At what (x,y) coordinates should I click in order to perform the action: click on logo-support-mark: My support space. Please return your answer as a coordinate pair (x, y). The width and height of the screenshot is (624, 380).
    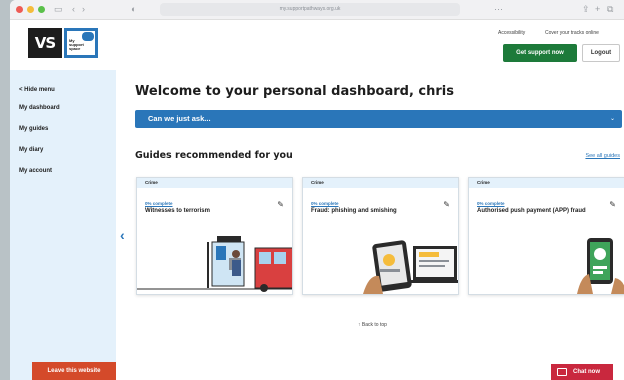
    Looking at the image, I should click on (81, 43).